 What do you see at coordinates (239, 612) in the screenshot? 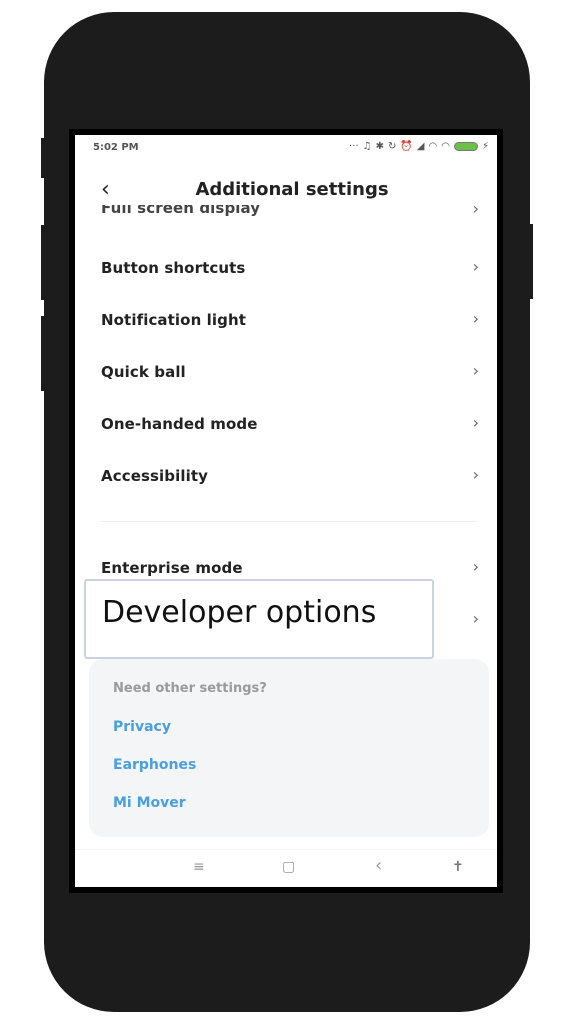
I see `developer-options-label: Developer options` at bounding box center [239, 612].